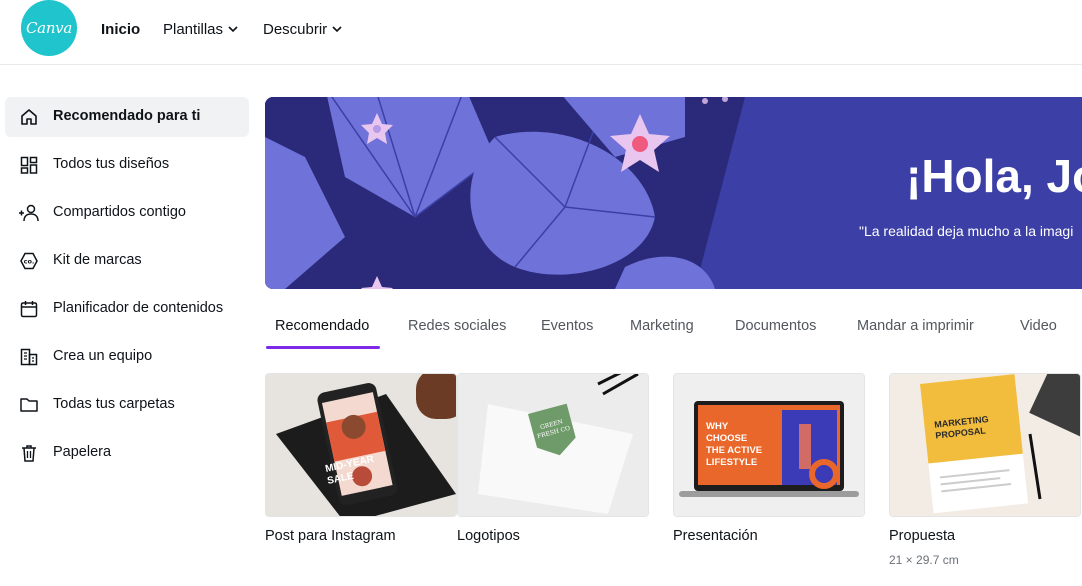 The image size is (1082, 586). I want to click on folder-icon, so click(29, 405).